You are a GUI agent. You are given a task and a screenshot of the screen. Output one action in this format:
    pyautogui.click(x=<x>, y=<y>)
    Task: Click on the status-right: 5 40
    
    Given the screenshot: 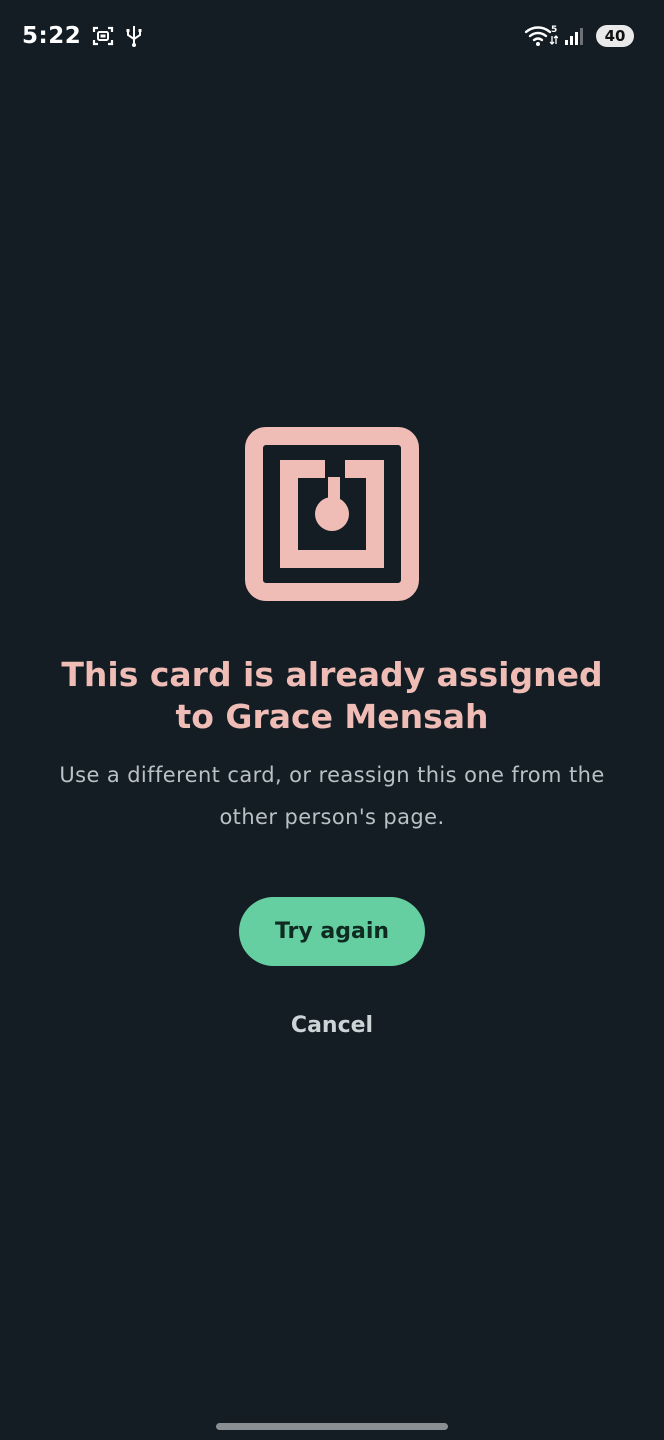 What is the action you would take?
    pyautogui.click(x=579, y=36)
    